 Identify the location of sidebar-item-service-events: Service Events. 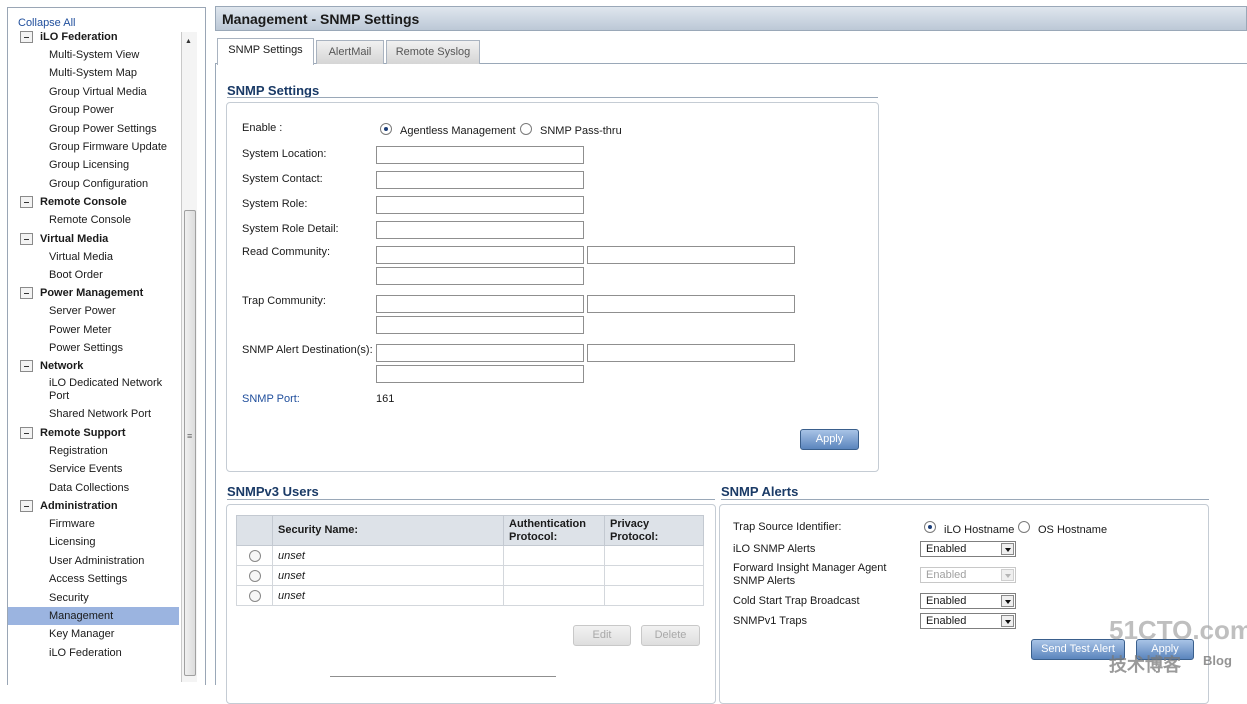
(94, 469).